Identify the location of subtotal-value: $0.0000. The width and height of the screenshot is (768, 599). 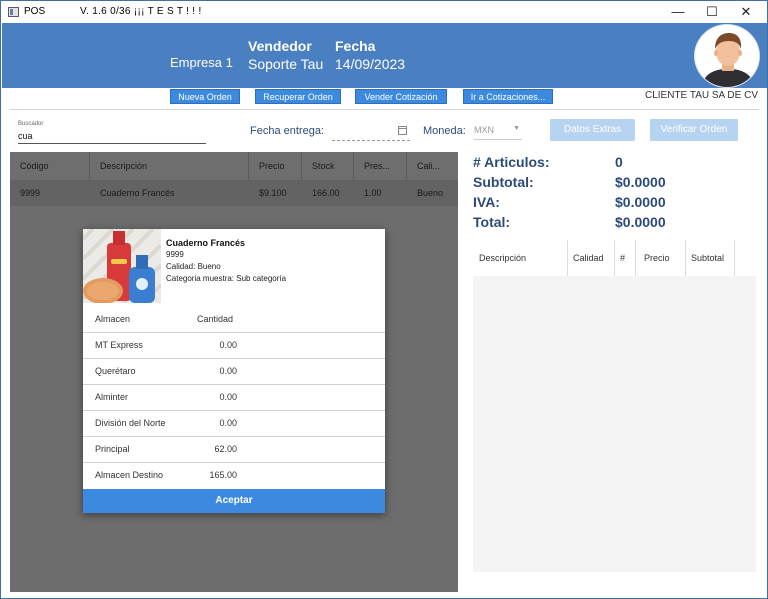
(640, 182).